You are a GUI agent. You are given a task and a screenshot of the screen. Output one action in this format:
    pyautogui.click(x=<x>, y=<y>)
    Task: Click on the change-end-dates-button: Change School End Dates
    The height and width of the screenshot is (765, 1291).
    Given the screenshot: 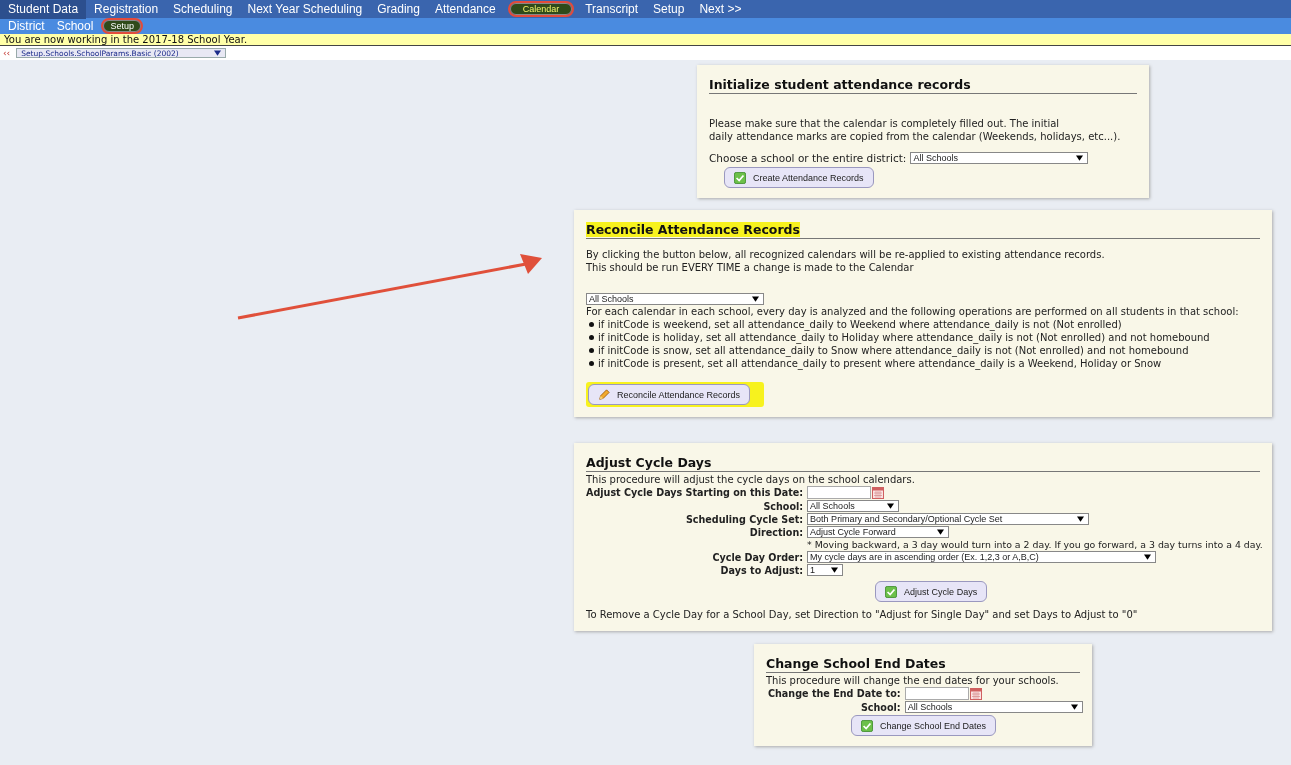 What is the action you would take?
    pyautogui.click(x=924, y=725)
    